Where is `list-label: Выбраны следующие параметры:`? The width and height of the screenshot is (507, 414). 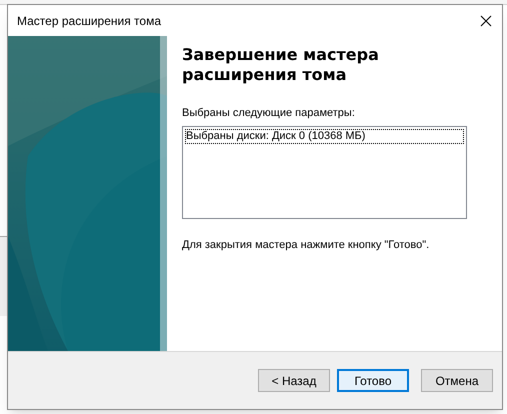
list-label: Выбраны следующие параметры: is located at coordinates (269, 113).